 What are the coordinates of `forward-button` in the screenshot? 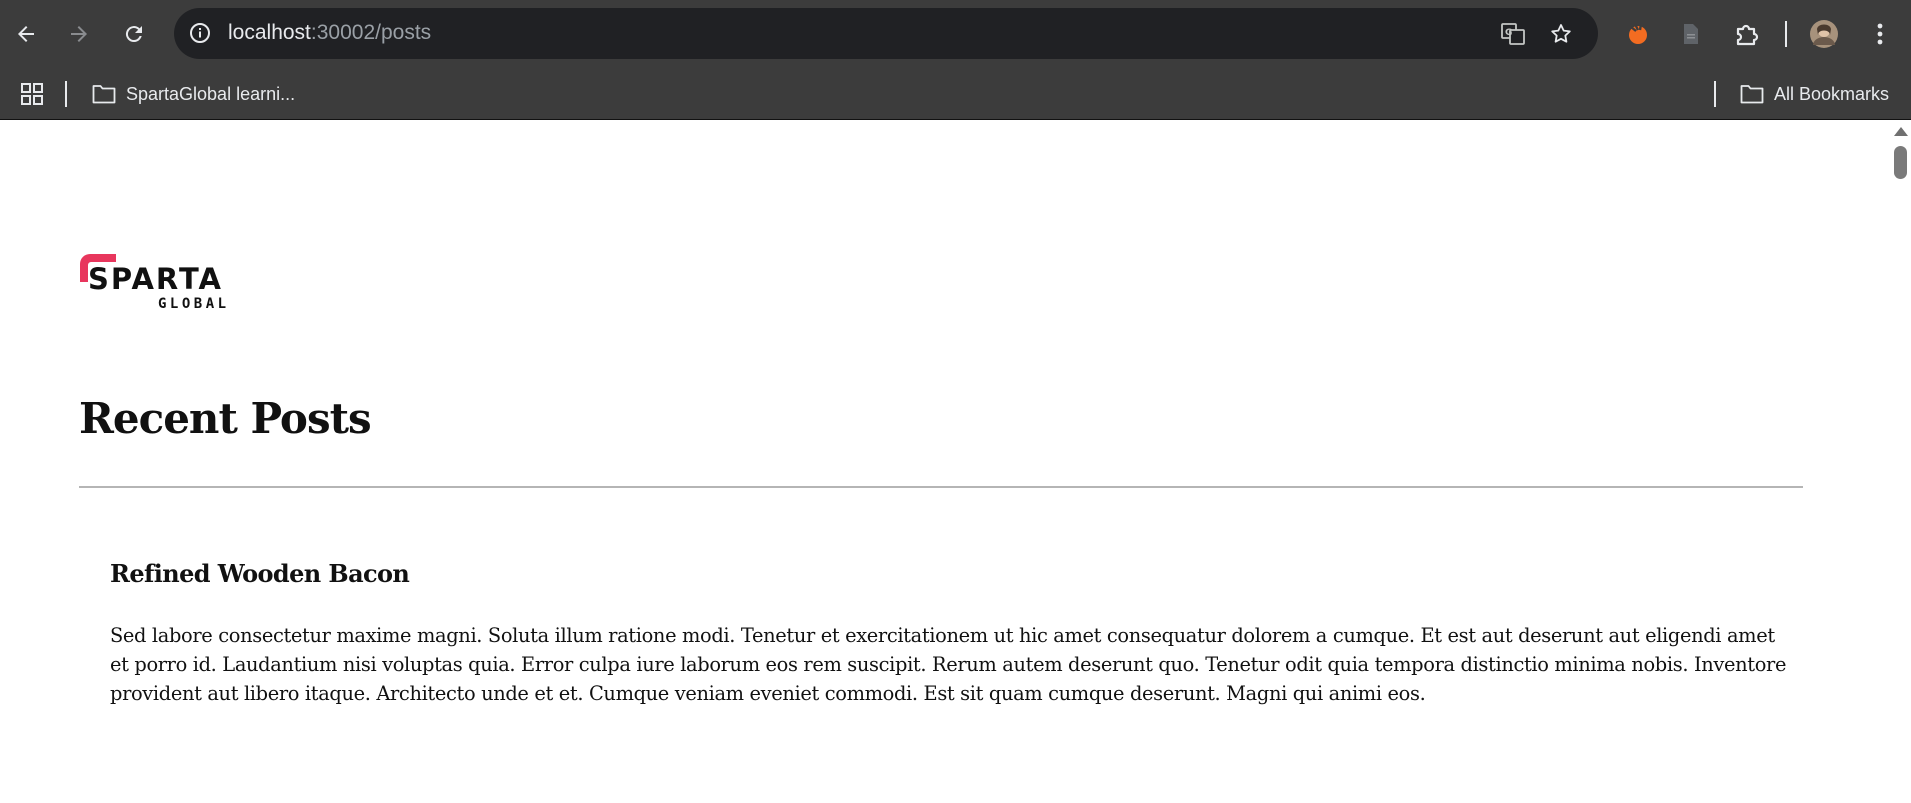 It's located at (79, 34).